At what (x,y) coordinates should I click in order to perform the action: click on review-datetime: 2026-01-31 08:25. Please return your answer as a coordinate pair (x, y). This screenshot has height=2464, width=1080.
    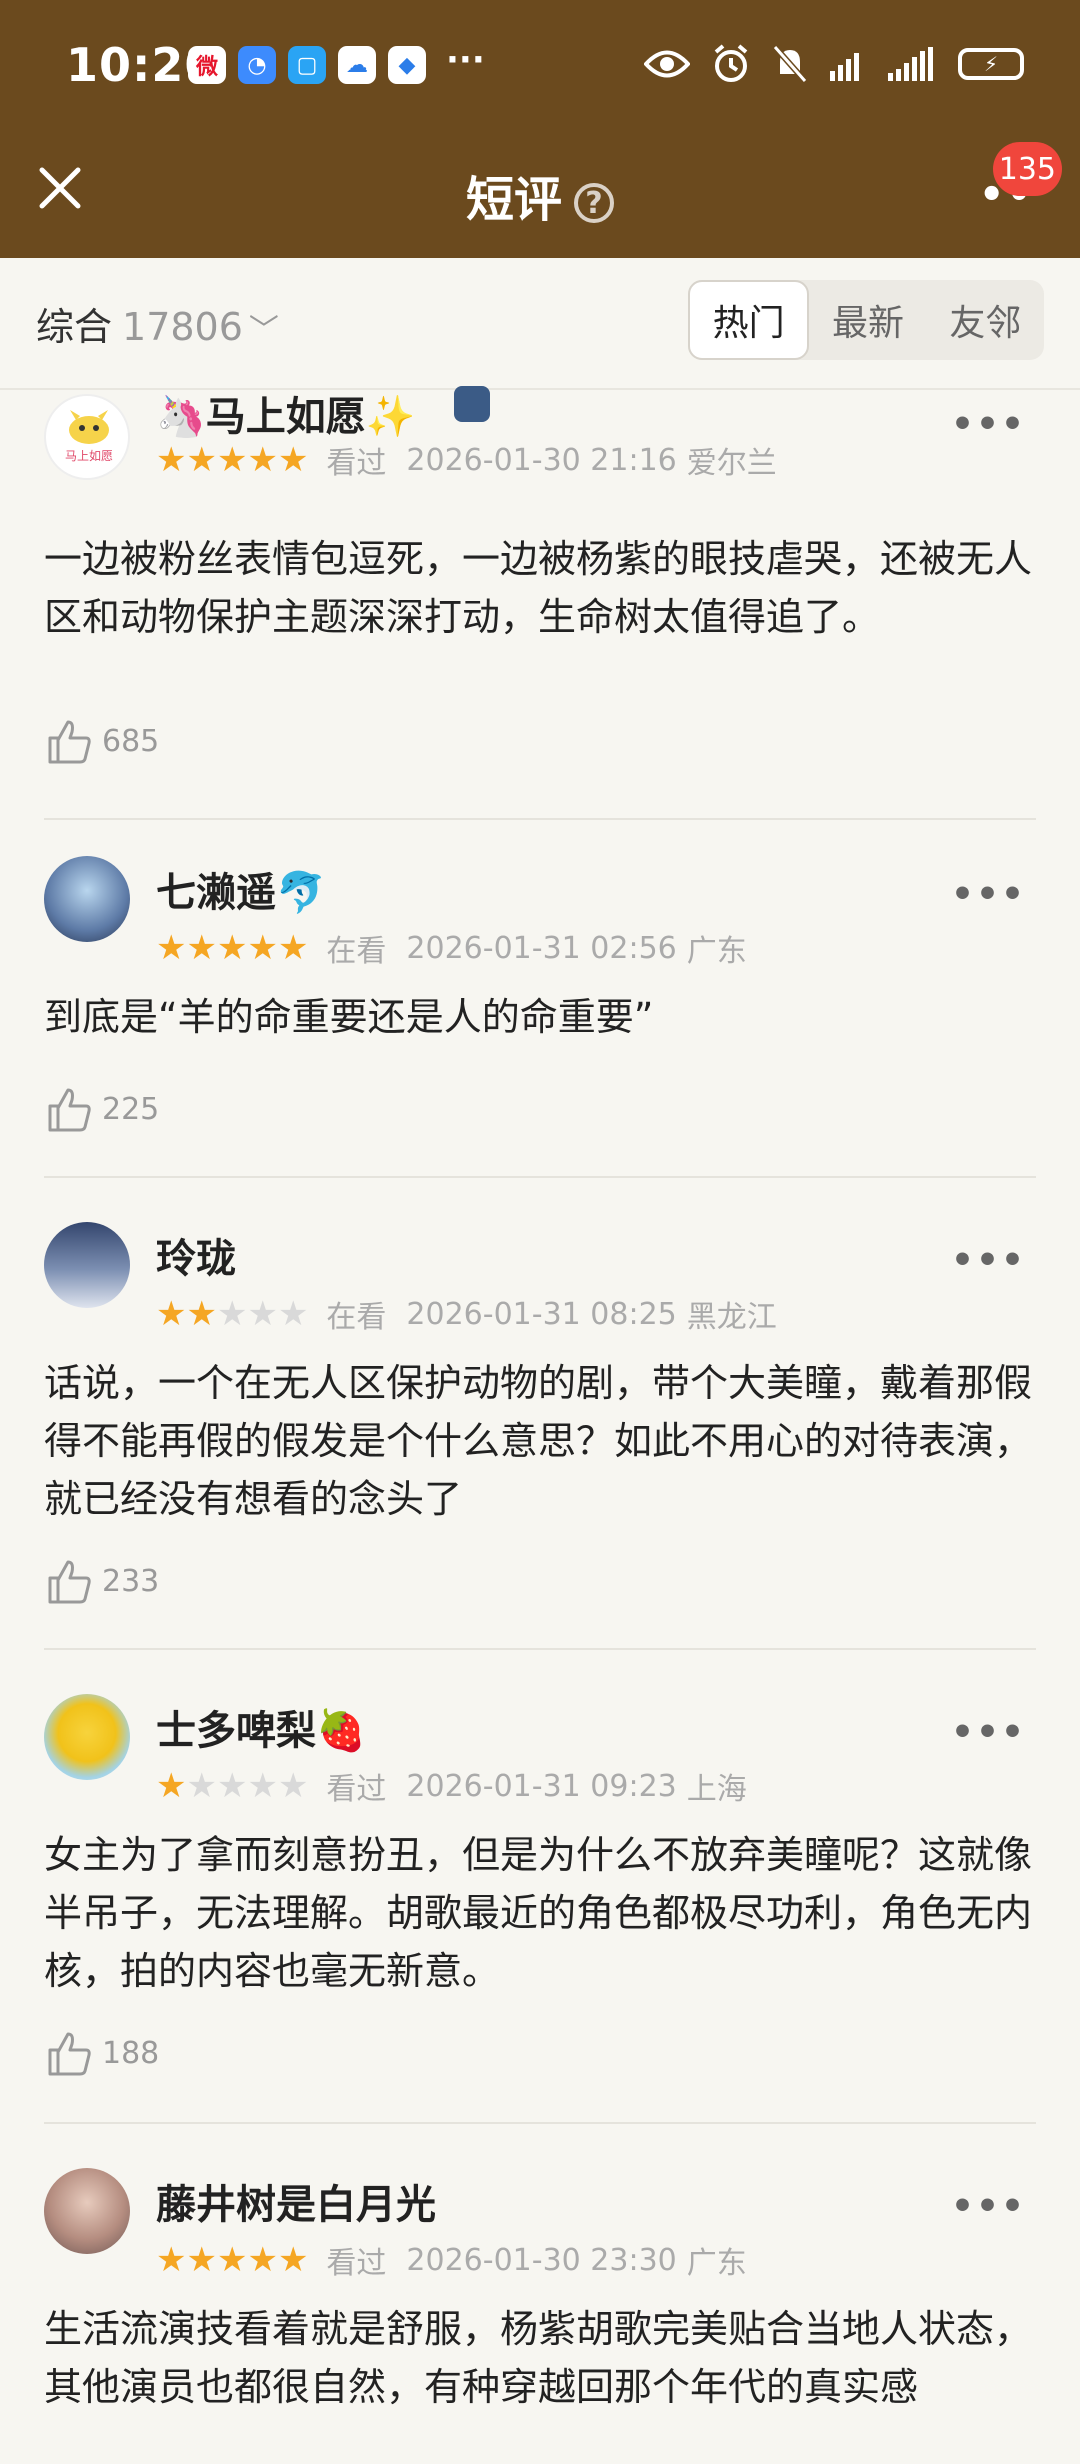
    Looking at the image, I should click on (541, 1314).